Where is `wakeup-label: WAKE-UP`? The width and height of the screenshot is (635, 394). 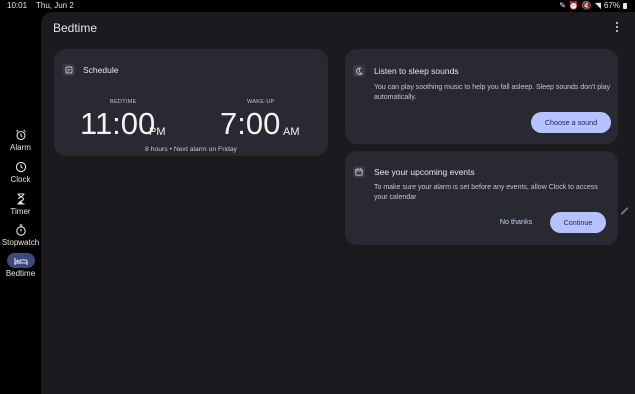
wakeup-label: WAKE-UP is located at coordinates (261, 102).